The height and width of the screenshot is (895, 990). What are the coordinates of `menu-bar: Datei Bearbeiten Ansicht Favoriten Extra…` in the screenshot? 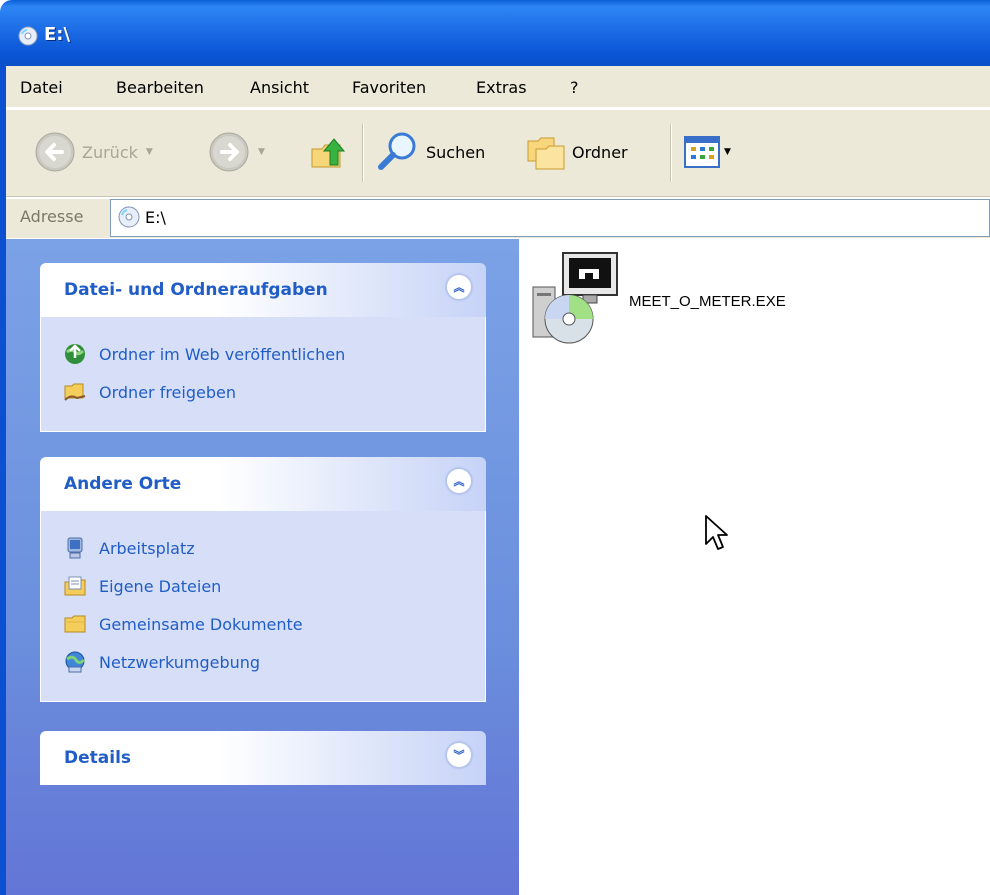 It's located at (498, 87).